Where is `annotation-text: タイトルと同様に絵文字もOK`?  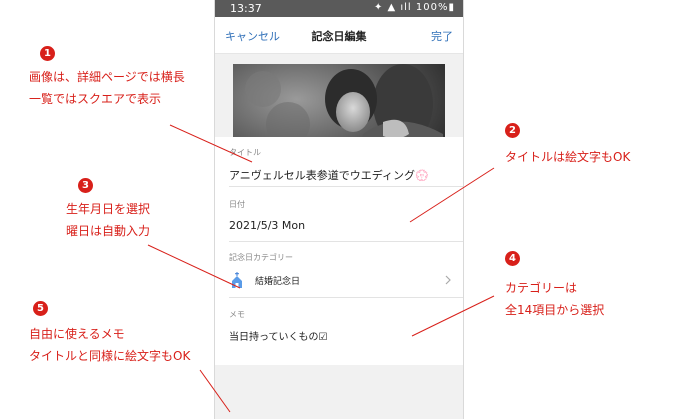
annotation-text: タイトルと同様に絵文字もOK is located at coordinates (110, 356).